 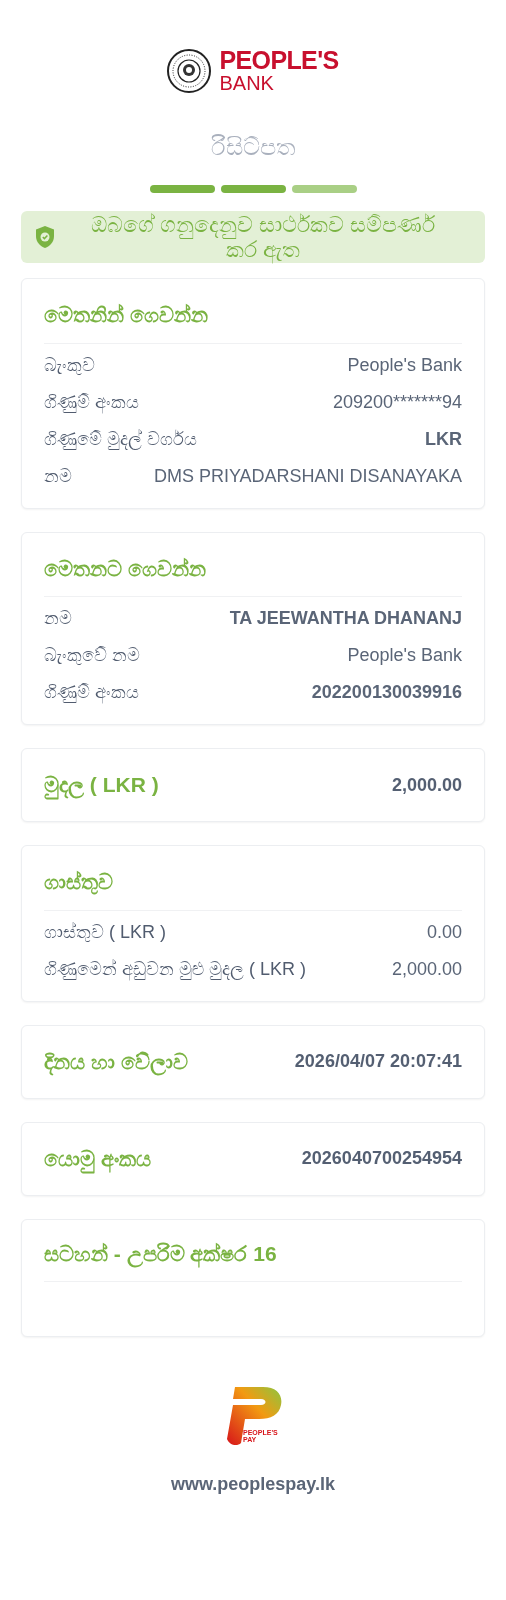 What do you see at coordinates (120, 439) in the screenshot?
I see `field-label: ගිණුමේ මුදල් වර්ගය` at bounding box center [120, 439].